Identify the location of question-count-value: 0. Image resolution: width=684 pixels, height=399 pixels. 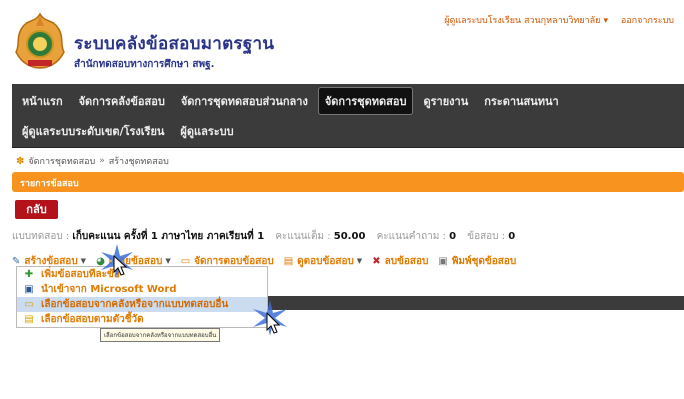
(512, 236).